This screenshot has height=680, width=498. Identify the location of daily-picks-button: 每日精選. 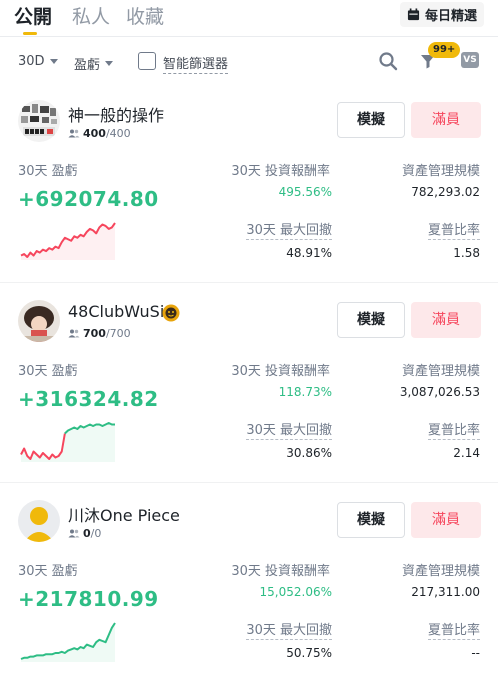
(441, 14).